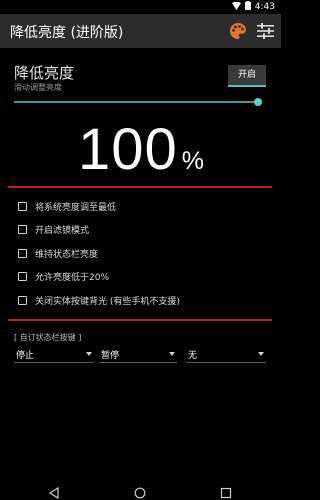 This screenshot has width=320, height=500. I want to click on back-button, so click(54, 492).